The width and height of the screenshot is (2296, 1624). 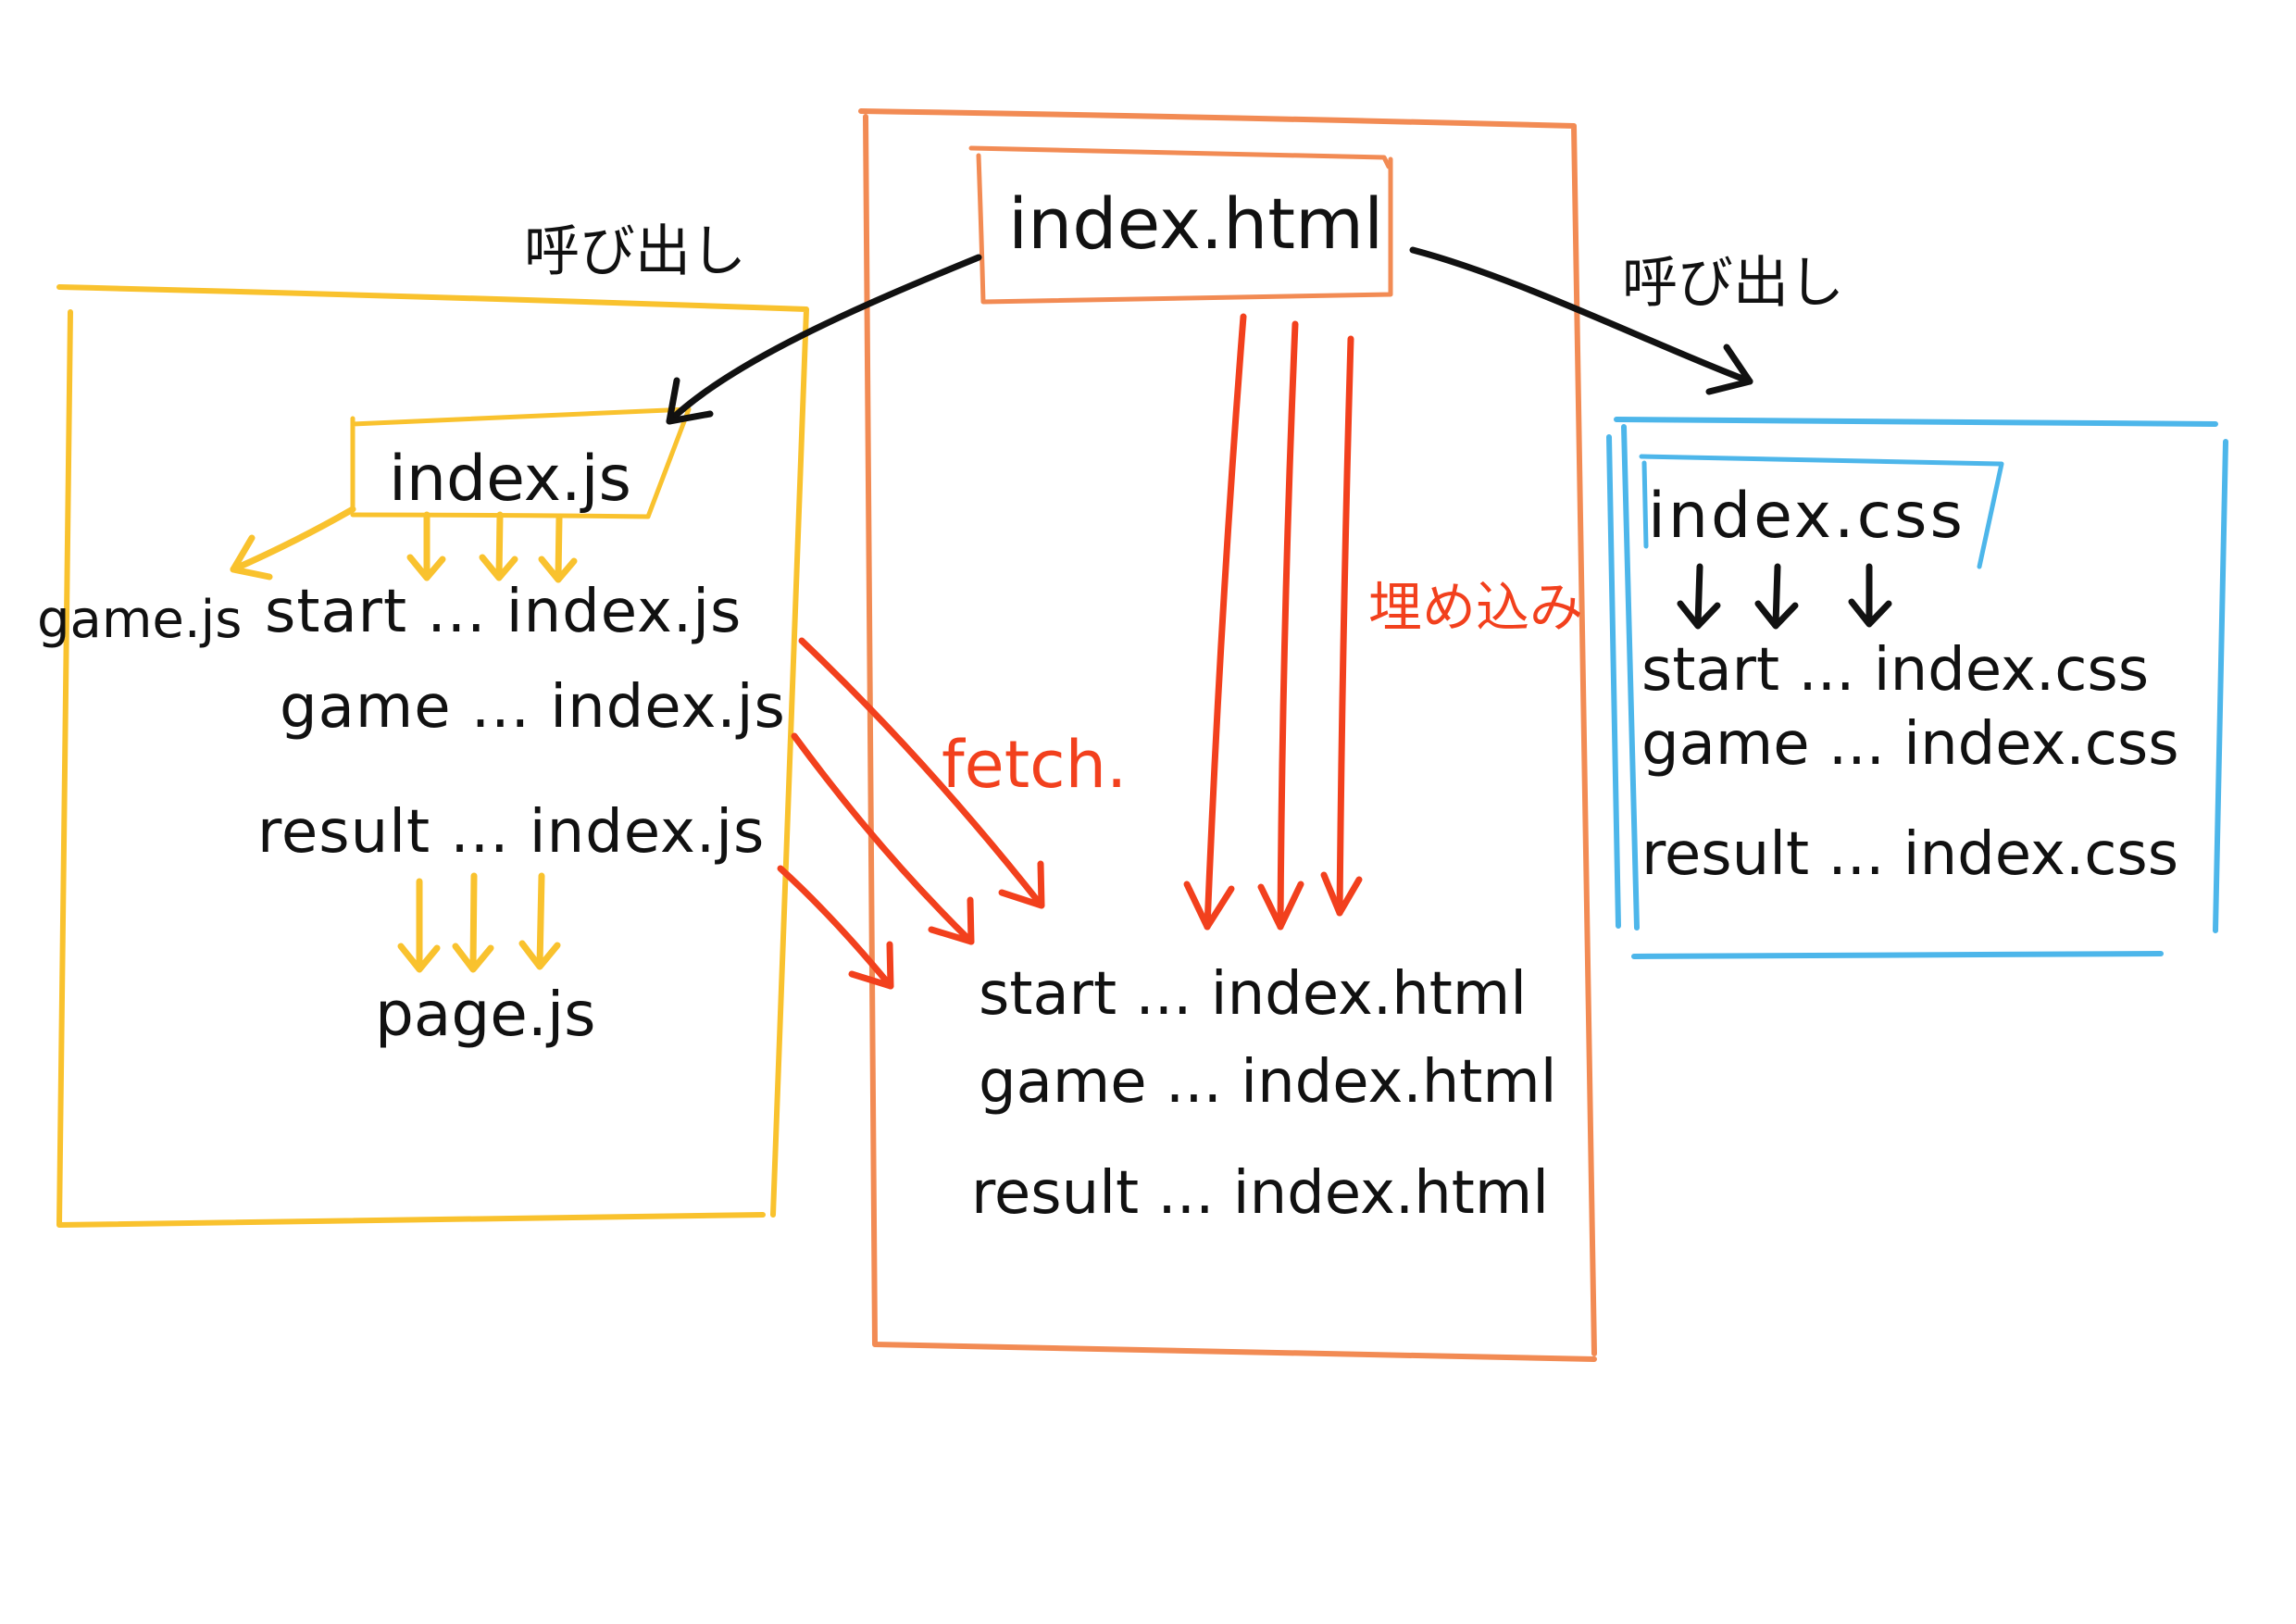 What do you see at coordinates (1895, 670) in the screenshot?
I see `css-page-start: start ... index.css` at bounding box center [1895, 670].